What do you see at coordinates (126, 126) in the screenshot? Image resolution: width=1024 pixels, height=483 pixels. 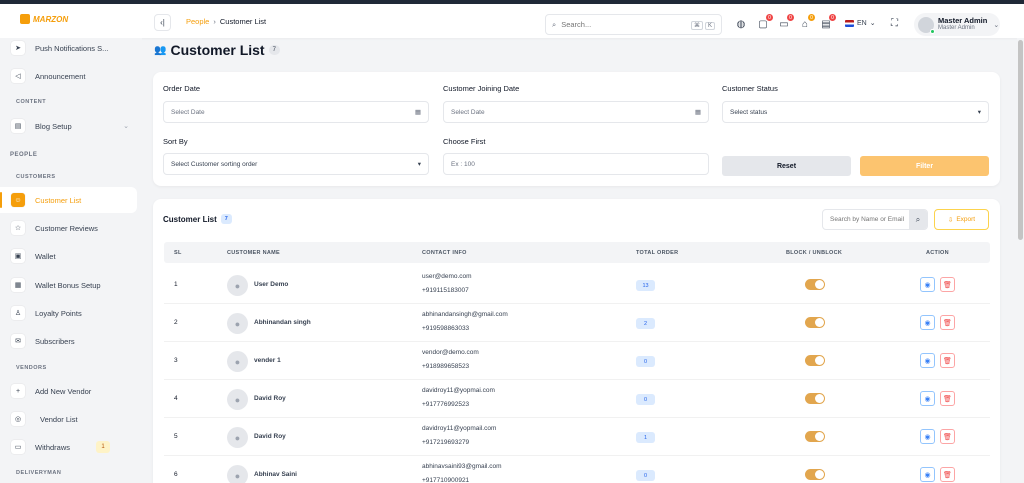 I see `chevron-down-icon: ⌄` at bounding box center [126, 126].